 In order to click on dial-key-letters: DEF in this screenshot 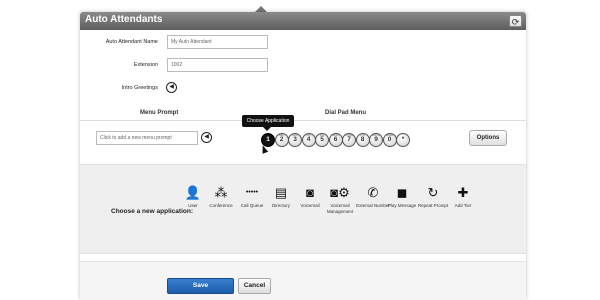, I will do `click(295, 135)`.